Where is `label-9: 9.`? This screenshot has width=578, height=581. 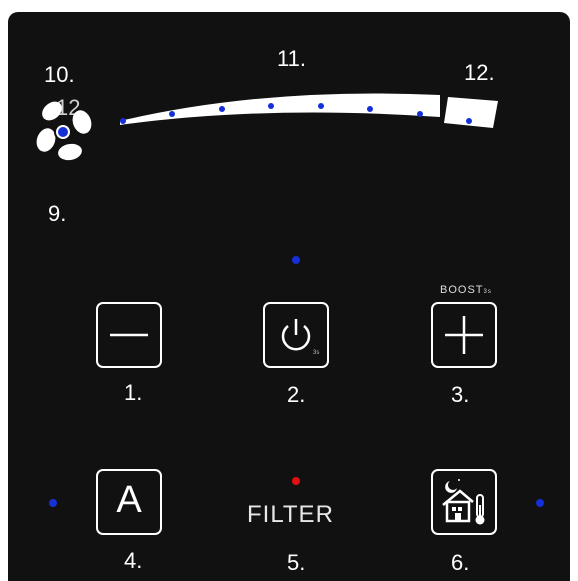 label-9: 9. is located at coordinates (57, 213).